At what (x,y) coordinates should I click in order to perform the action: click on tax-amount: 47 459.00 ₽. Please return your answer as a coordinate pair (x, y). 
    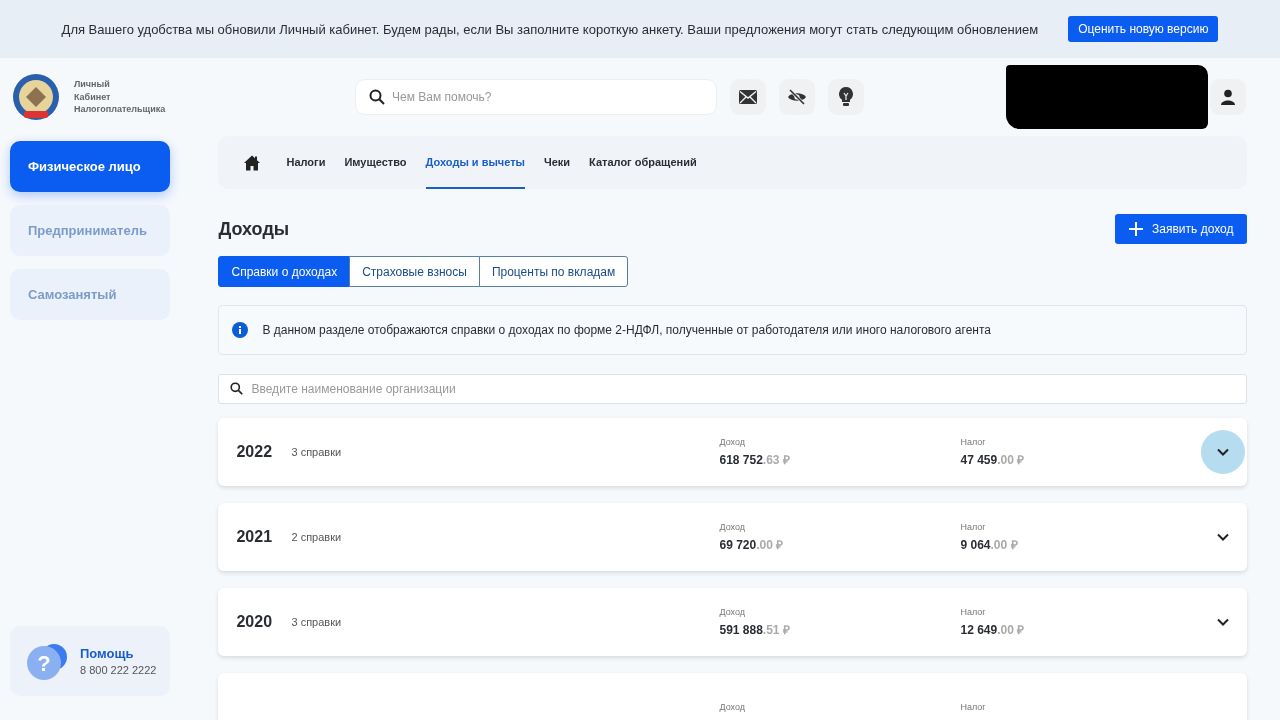
    Looking at the image, I should click on (993, 459).